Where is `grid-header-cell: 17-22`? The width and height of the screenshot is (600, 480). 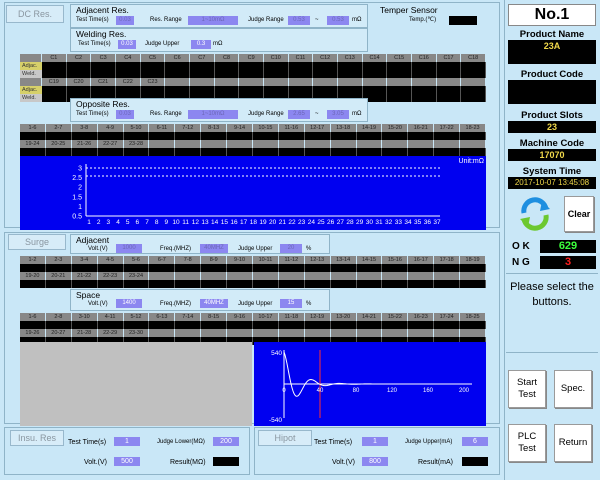 grid-header-cell: 17-22 is located at coordinates (447, 128).